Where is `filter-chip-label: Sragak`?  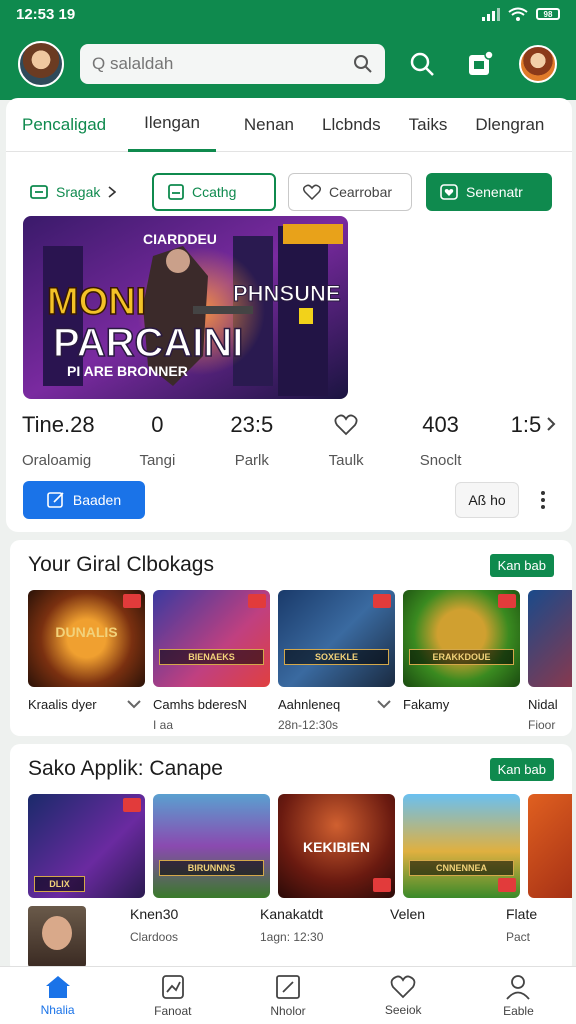
filter-chip-label: Sragak is located at coordinates (78, 192).